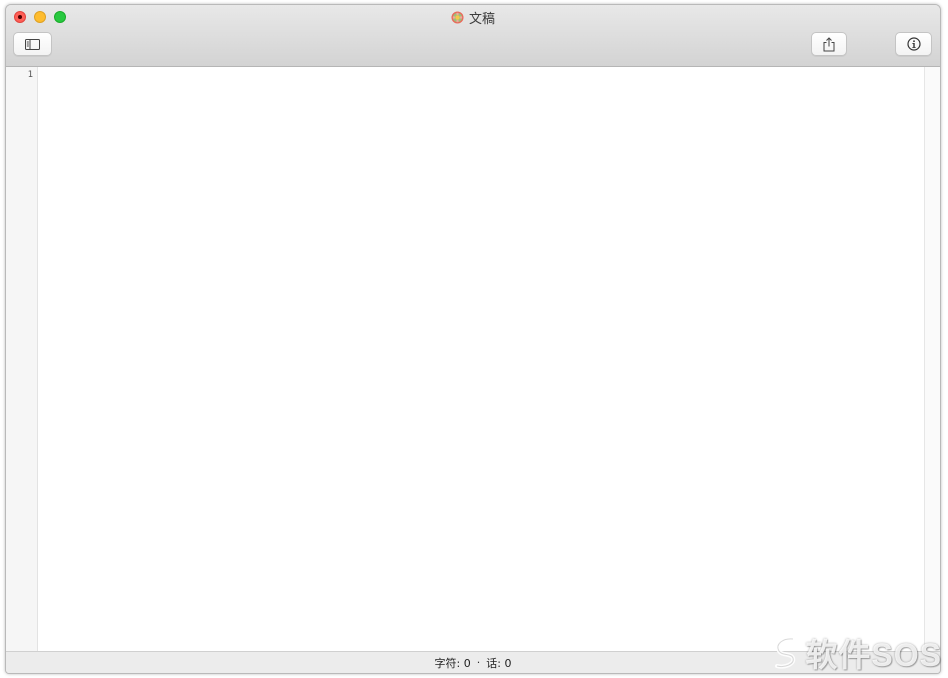  Describe the element at coordinates (473, 36) in the screenshot. I see `titlebar: 文稿` at that location.